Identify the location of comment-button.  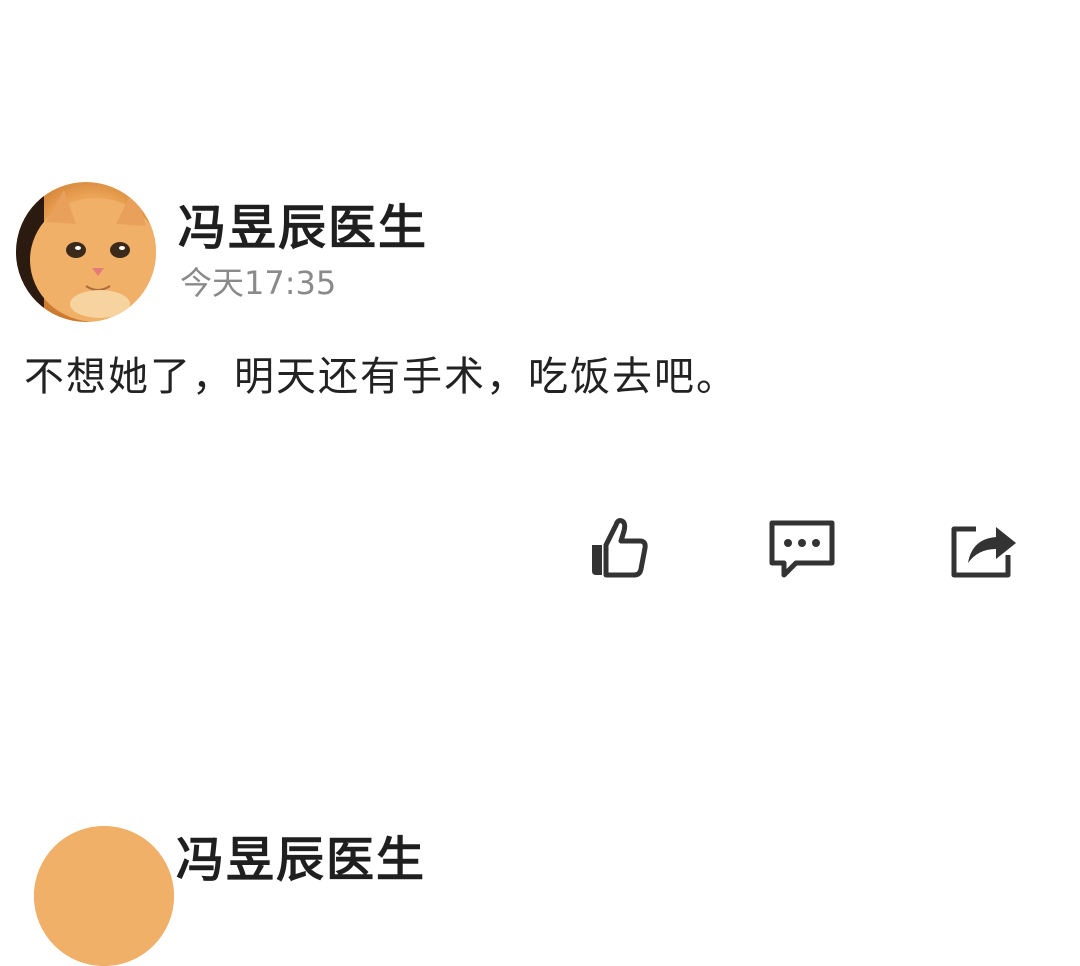
(802, 549).